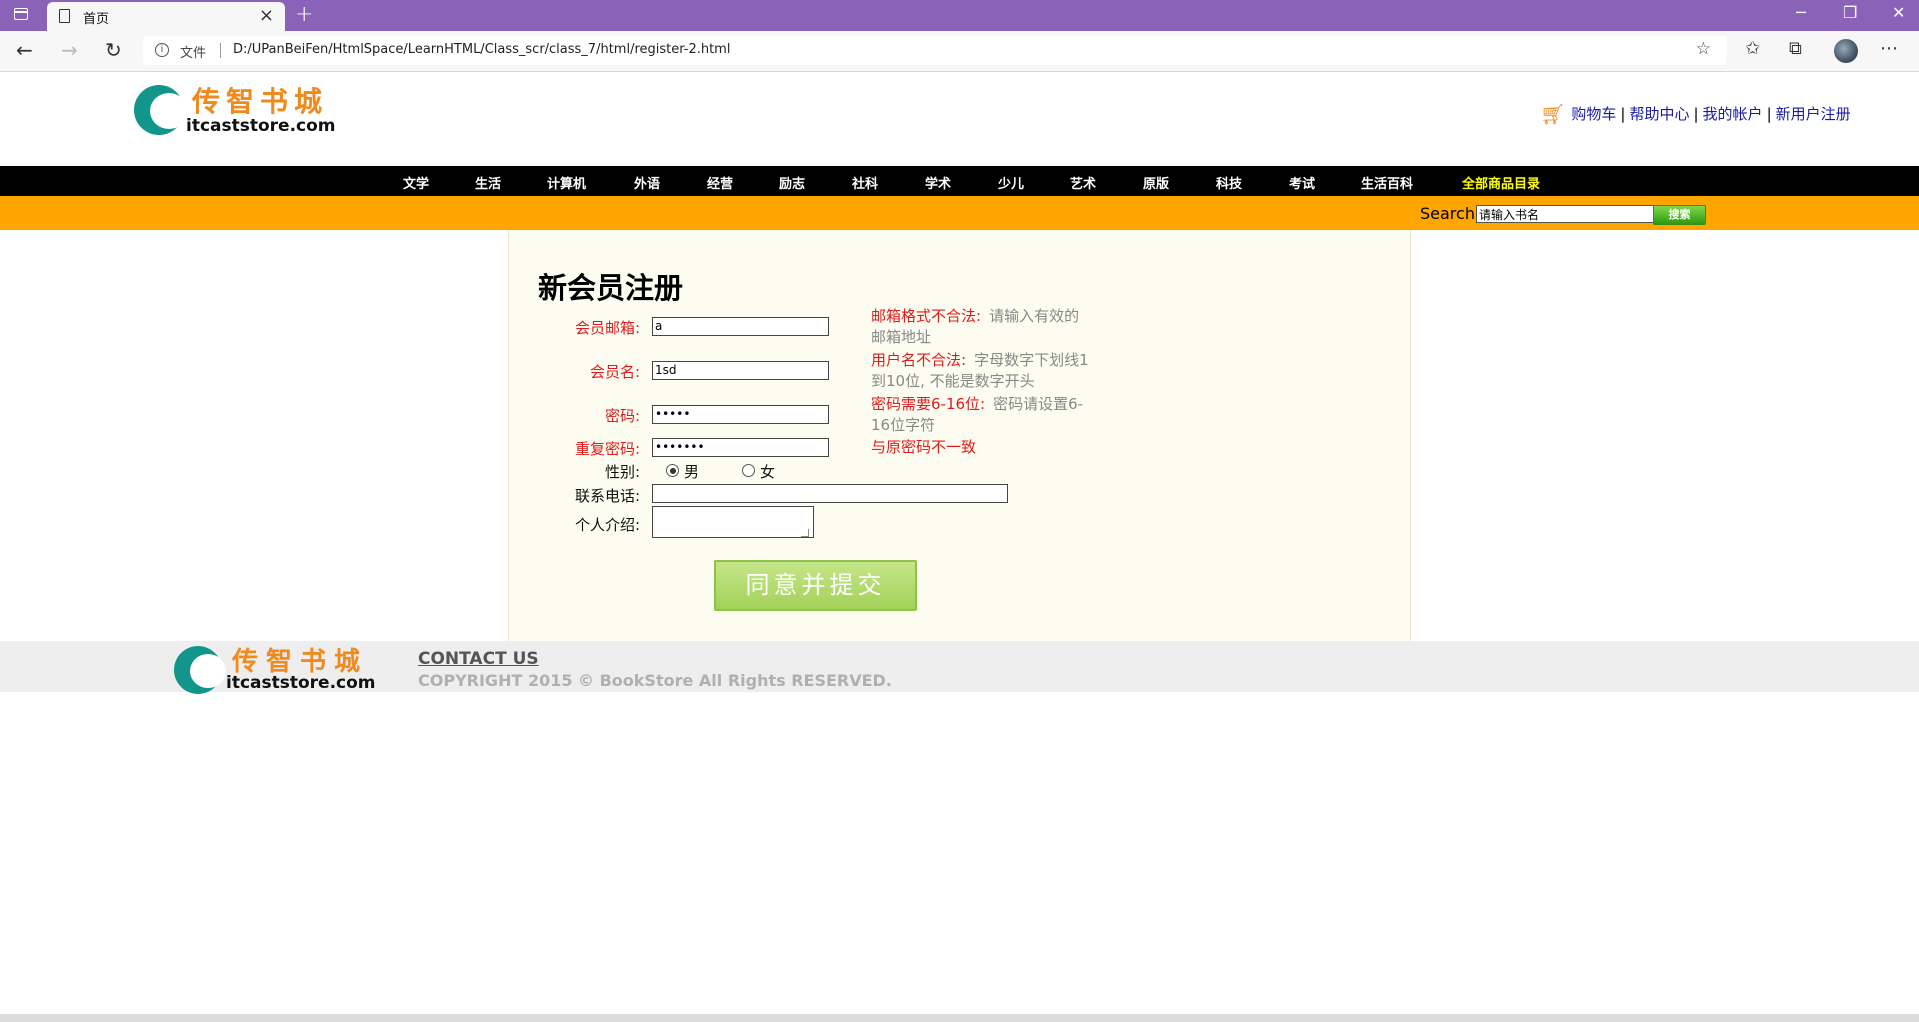 The width and height of the screenshot is (1919, 1022). Describe the element at coordinates (647, 182) in the screenshot. I see `category-item: 外语` at that location.